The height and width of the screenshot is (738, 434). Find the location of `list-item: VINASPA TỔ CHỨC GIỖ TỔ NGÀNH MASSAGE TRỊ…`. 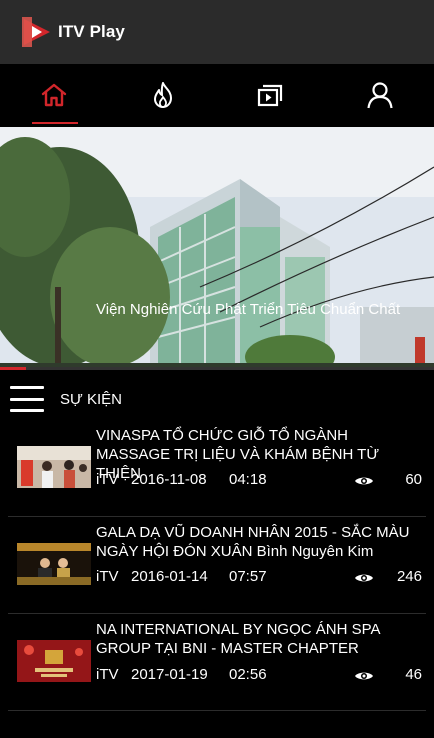

list-item: VINASPA TỔ CHỨC GIỖ TỔ NGÀNH MASSAGE TRỊ… is located at coordinates (217, 468).